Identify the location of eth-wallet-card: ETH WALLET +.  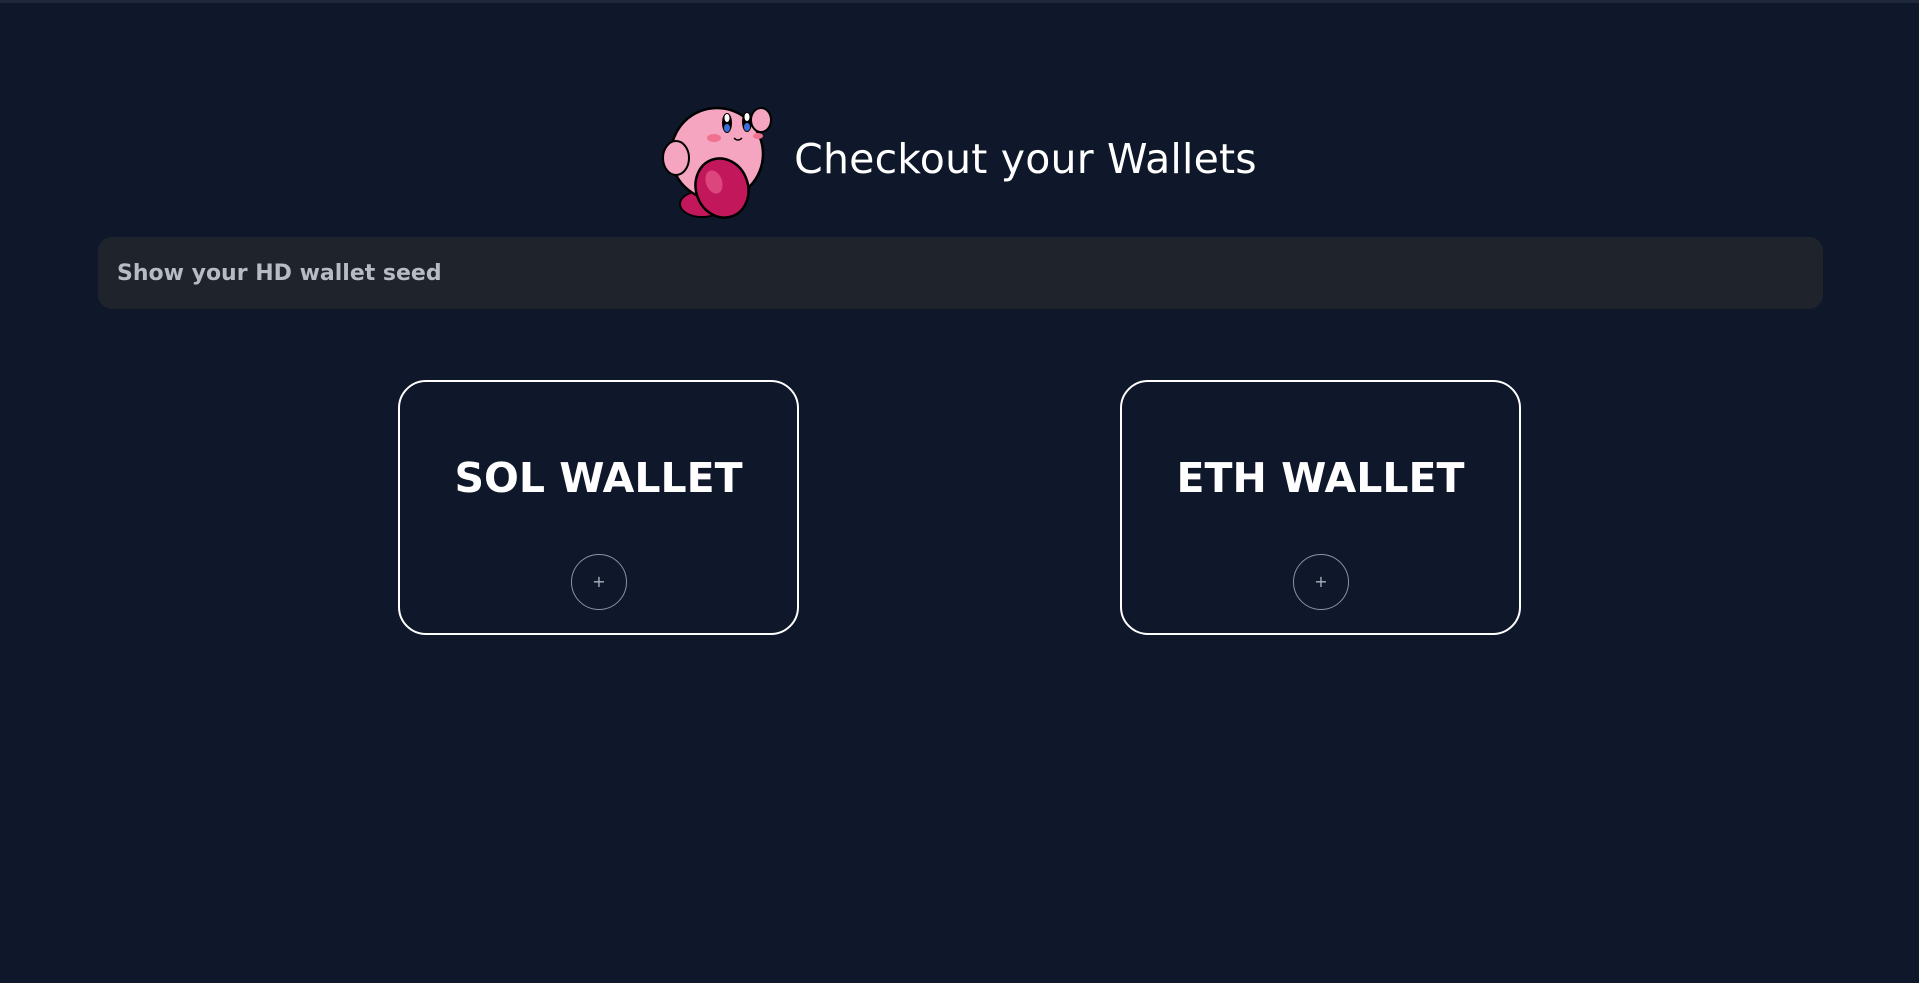
(1320, 507).